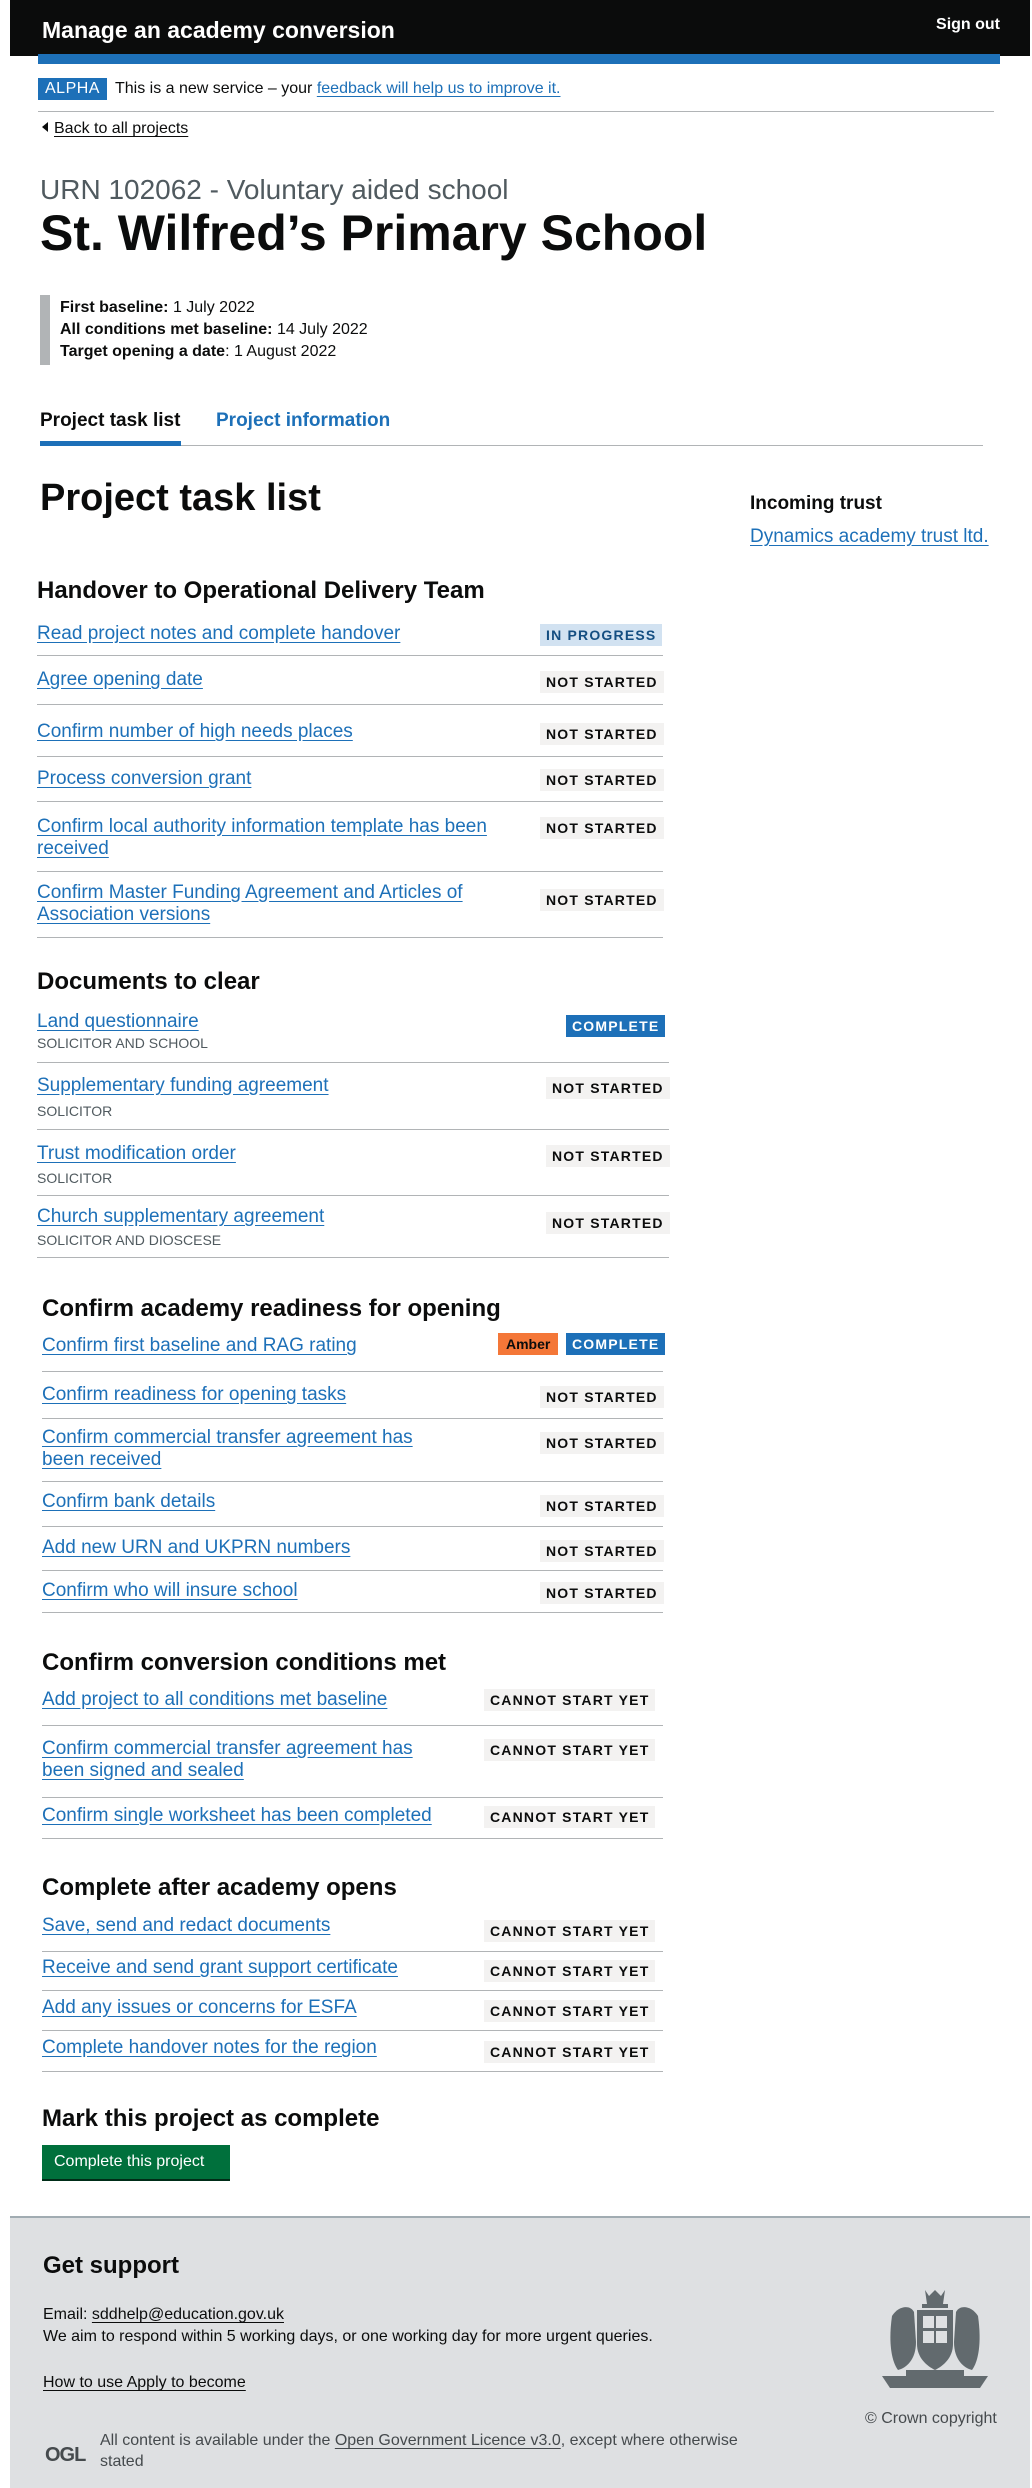 The width and height of the screenshot is (1032, 2488). Describe the element at coordinates (122, 1043) in the screenshot. I see `task-hint: SOLICITOR AND SCHOOL` at that location.